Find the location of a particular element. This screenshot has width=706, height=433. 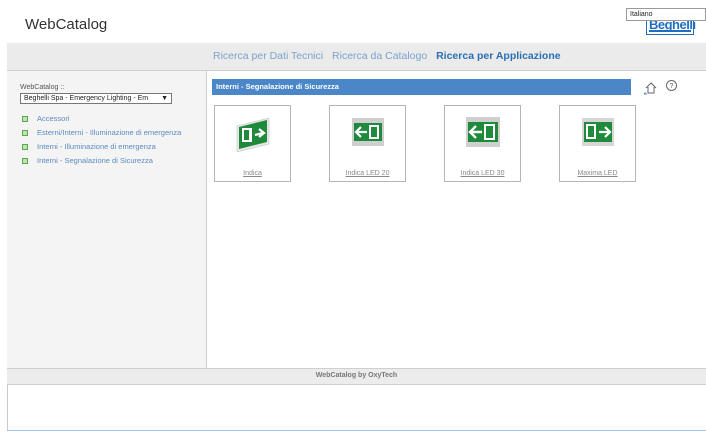

header: WebCatalog Beghelli is located at coordinates (356, 25).